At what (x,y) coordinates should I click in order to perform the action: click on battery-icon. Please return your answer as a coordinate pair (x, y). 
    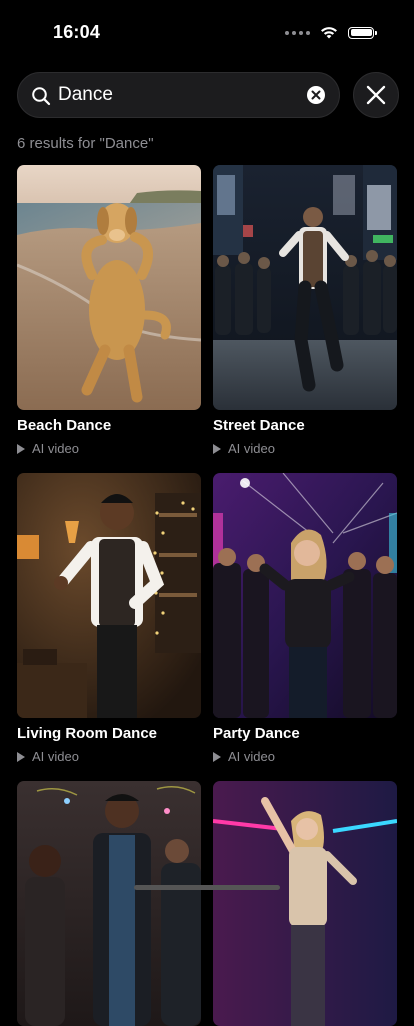
    Looking at the image, I should click on (362, 32).